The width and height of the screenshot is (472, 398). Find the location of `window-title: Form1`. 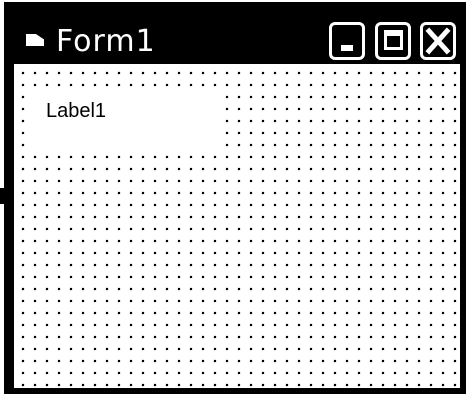

window-title: Form1 is located at coordinates (106, 41).